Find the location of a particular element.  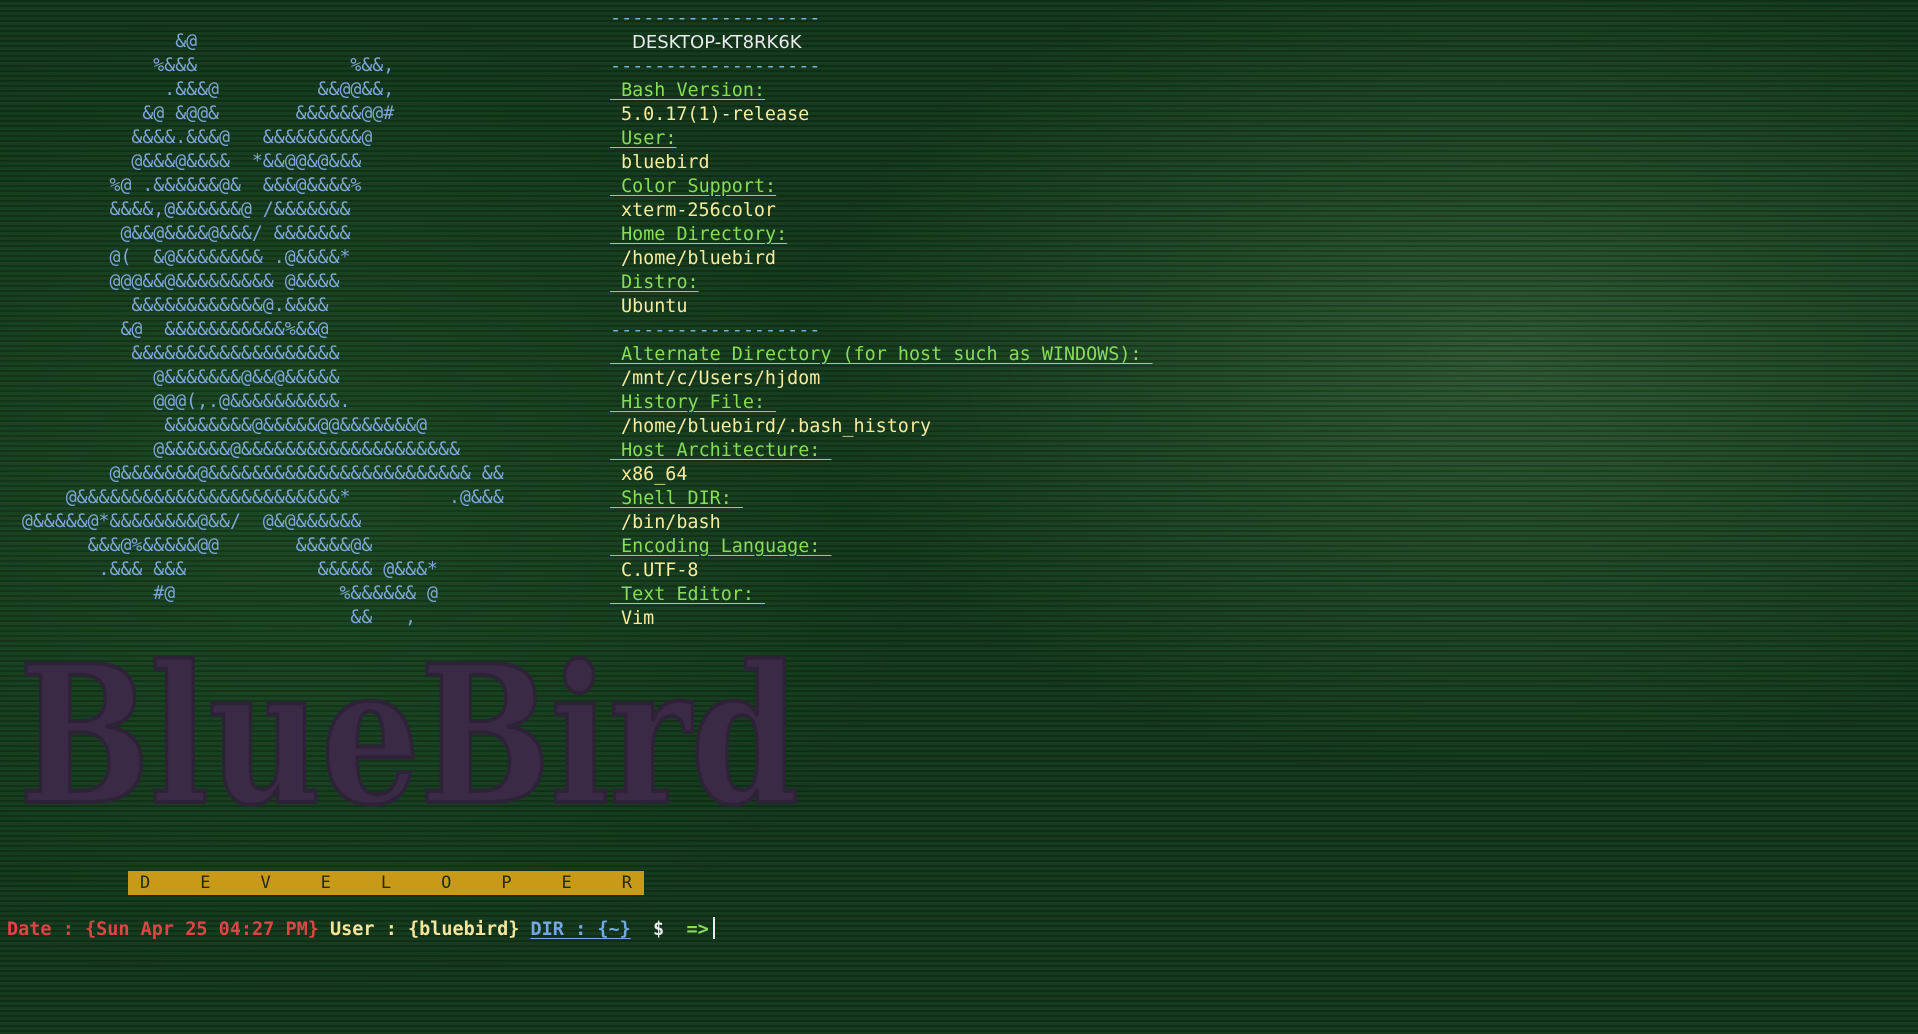

banner-letter: R is located at coordinates (626, 883).